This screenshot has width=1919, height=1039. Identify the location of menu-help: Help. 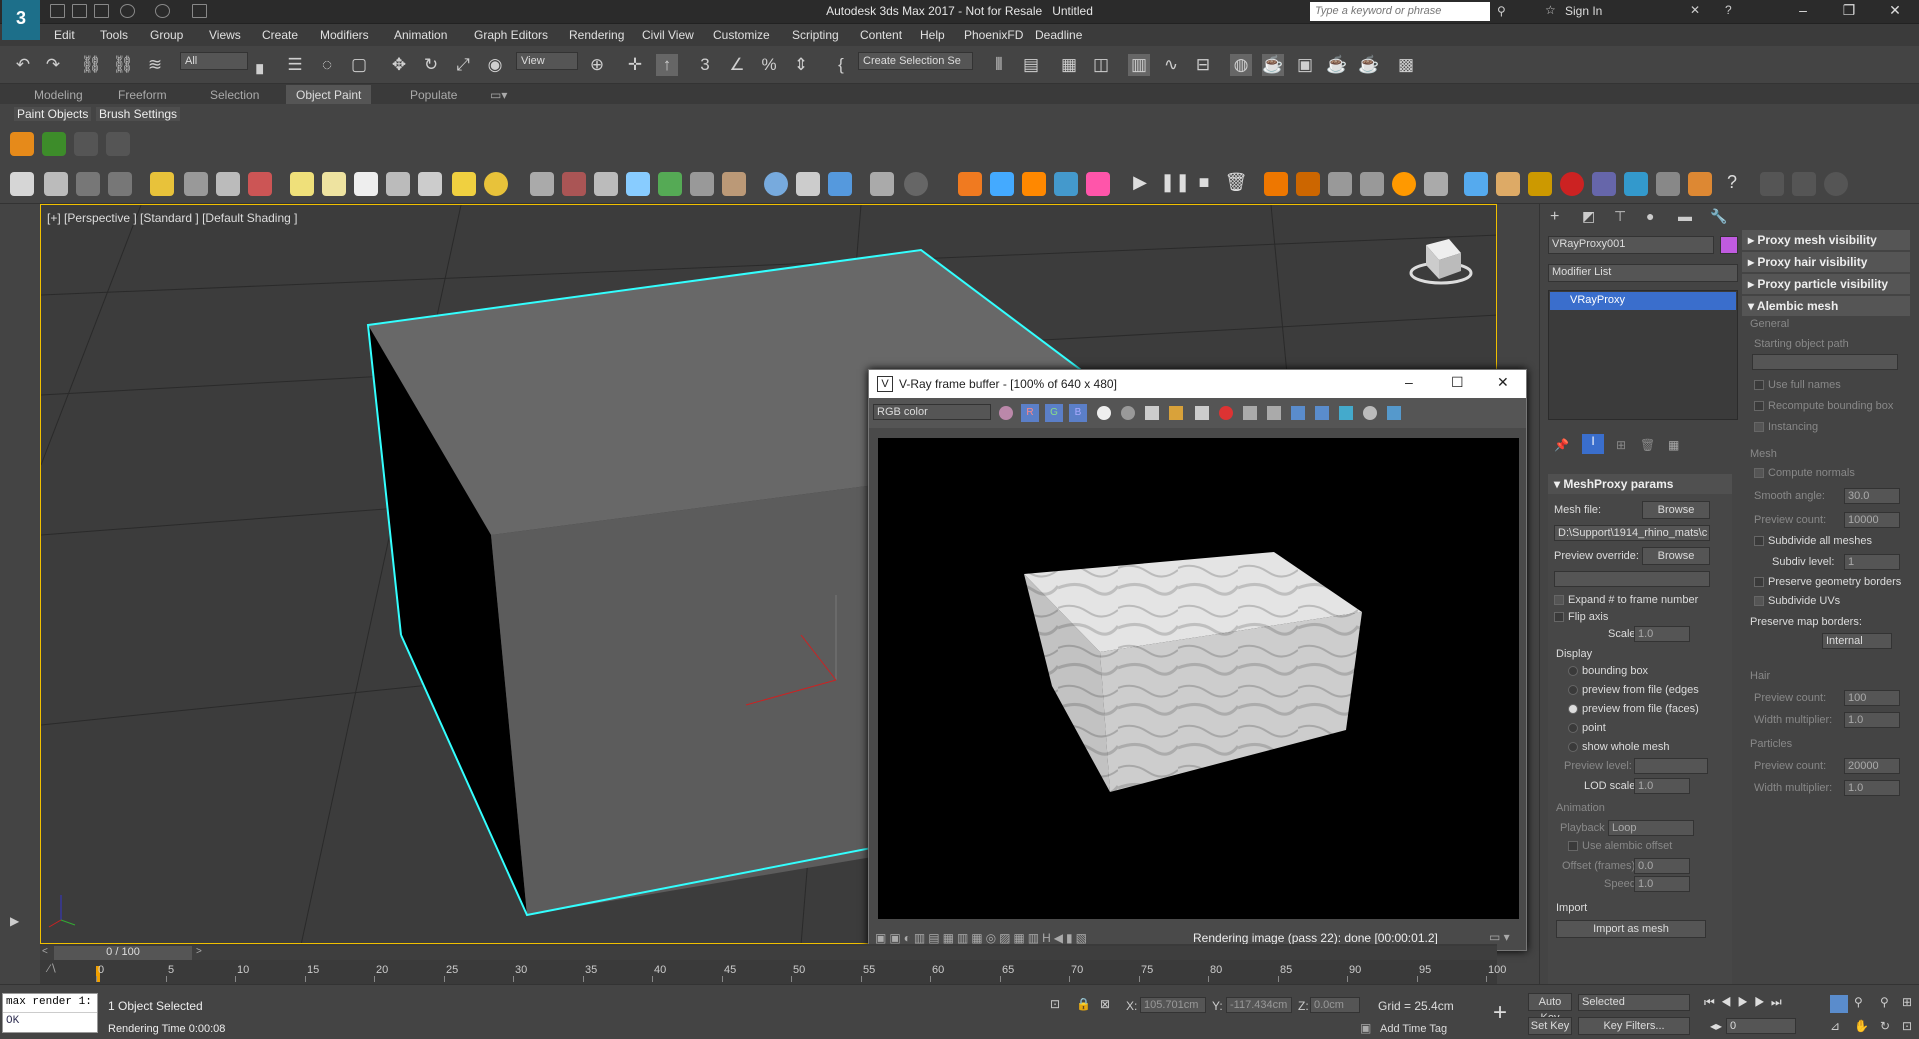
(932, 35).